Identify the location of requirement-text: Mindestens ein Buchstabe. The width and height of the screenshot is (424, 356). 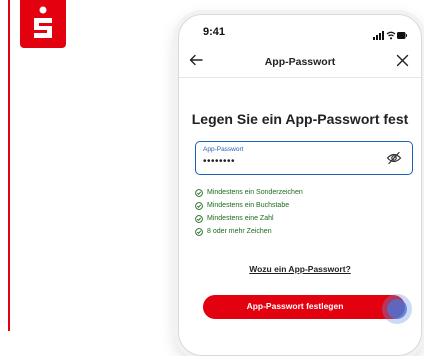
(248, 205).